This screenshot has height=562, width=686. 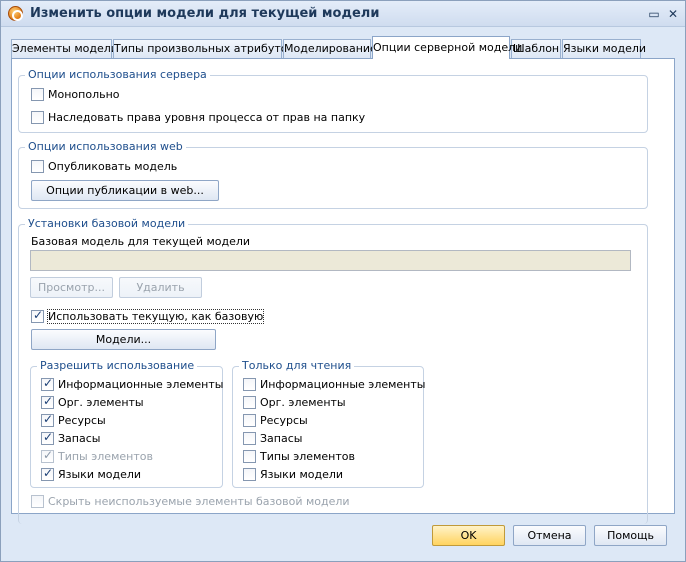 What do you see at coordinates (249, 474) in the screenshot?
I see `readonly-model-languages-box` at bounding box center [249, 474].